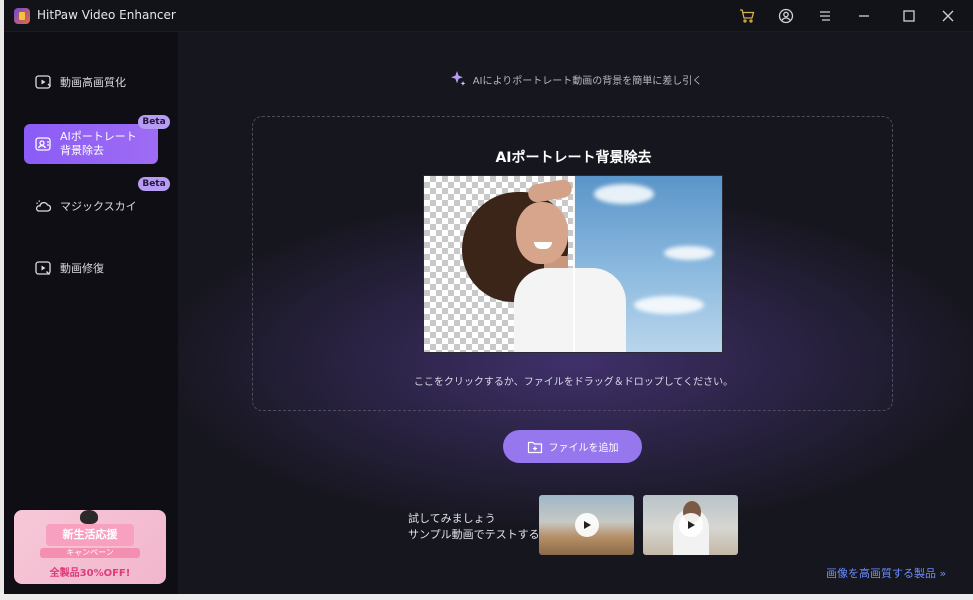  I want to click on image-enhance-product-link: 画像を高画質する製品 », so click(886, 573).